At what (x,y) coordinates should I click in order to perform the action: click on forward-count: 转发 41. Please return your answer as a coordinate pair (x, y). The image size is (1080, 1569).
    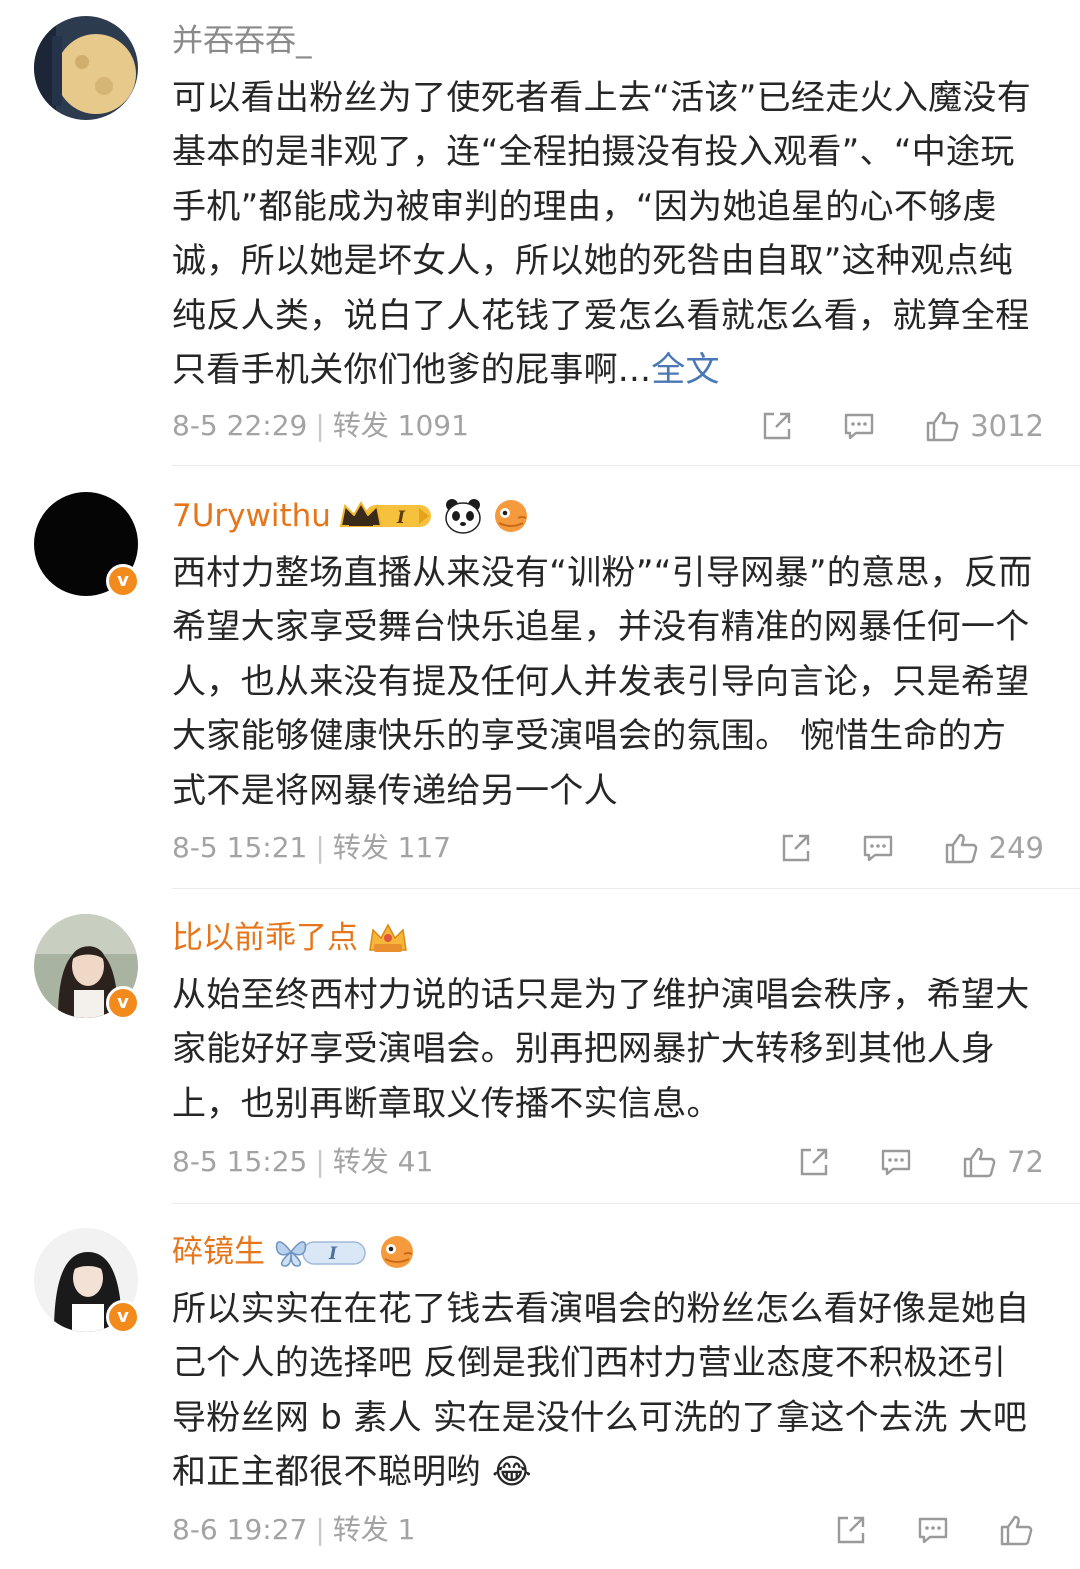
    Looking at the image, I should click on (383, 1161).